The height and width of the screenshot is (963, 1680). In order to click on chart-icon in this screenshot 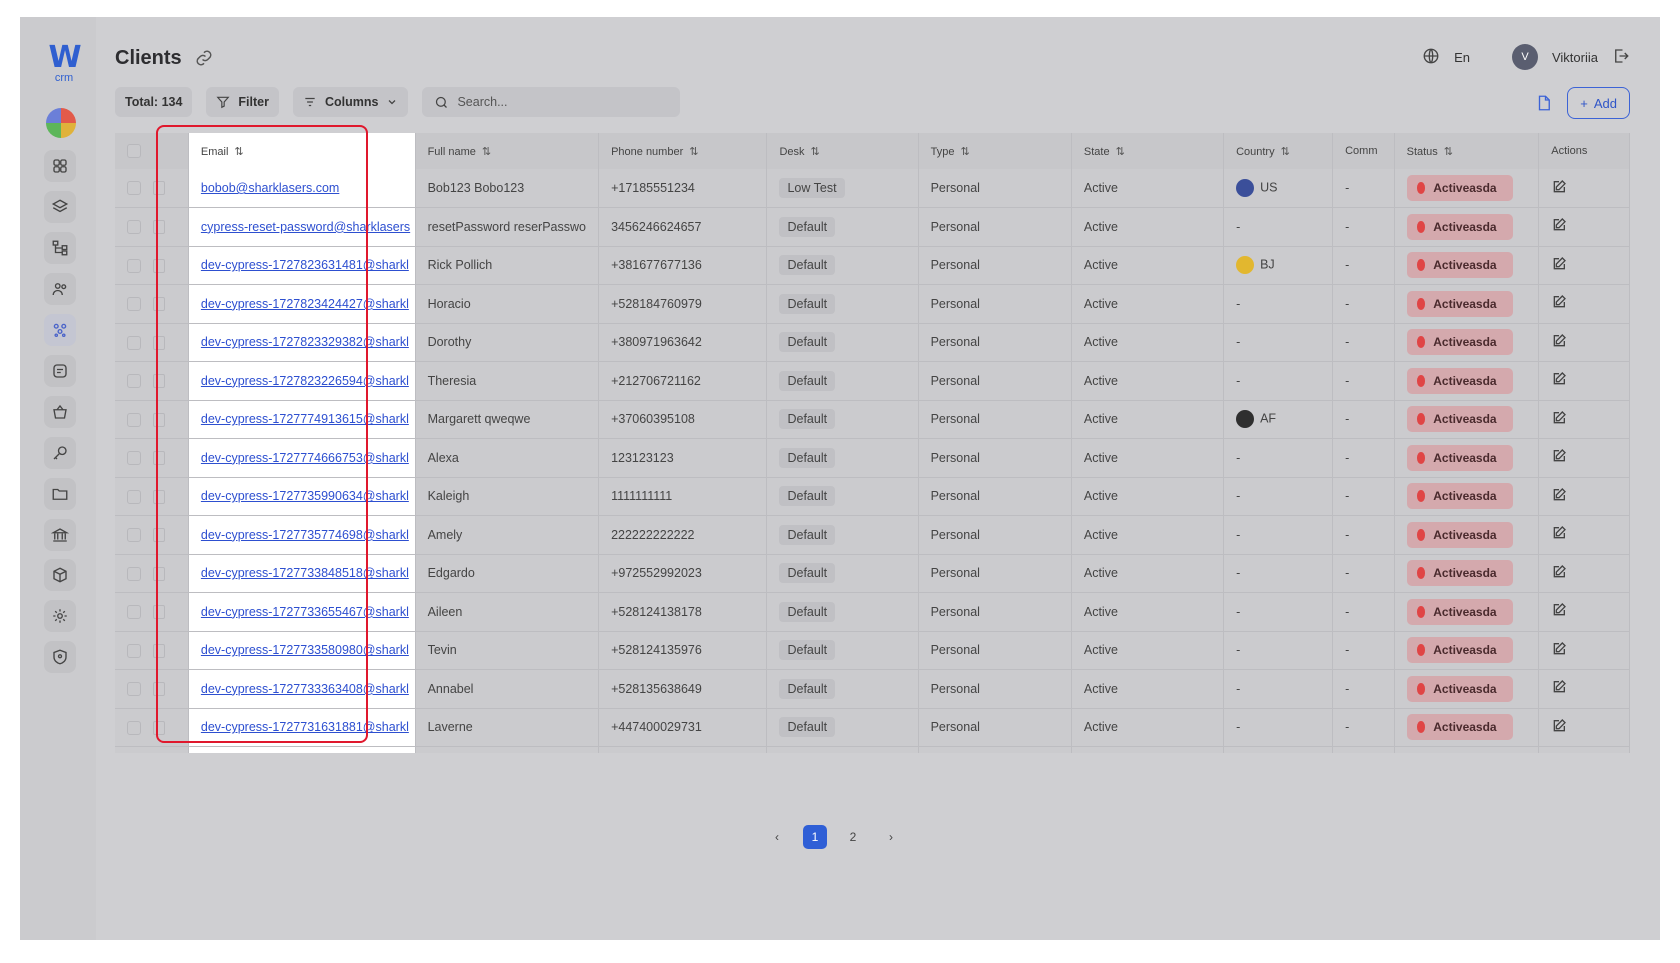, I will do `click(61, 123)`.